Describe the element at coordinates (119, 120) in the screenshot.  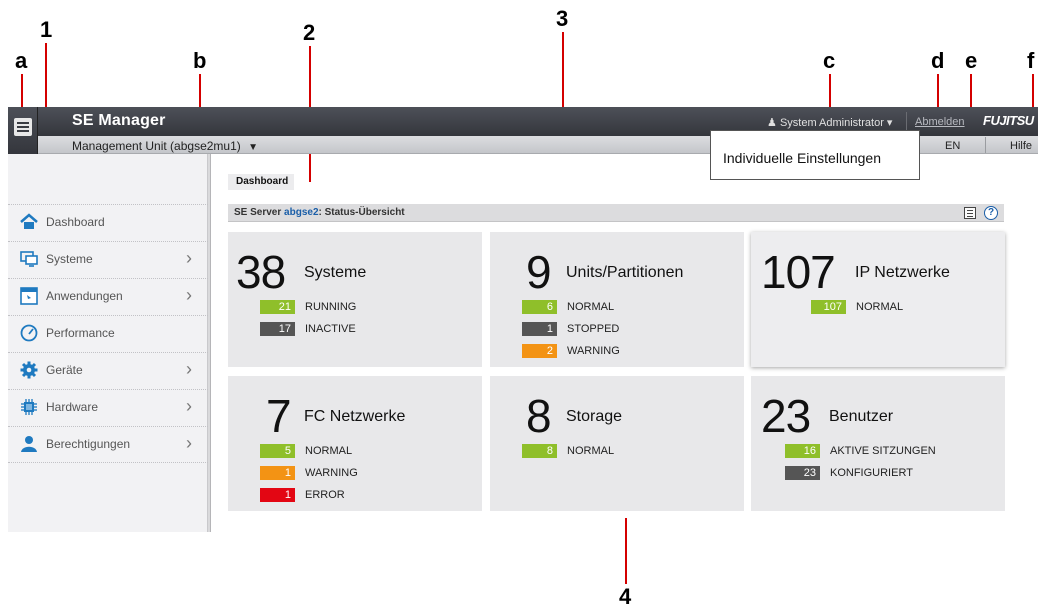
I see `app-title: SE Manager` at that location.